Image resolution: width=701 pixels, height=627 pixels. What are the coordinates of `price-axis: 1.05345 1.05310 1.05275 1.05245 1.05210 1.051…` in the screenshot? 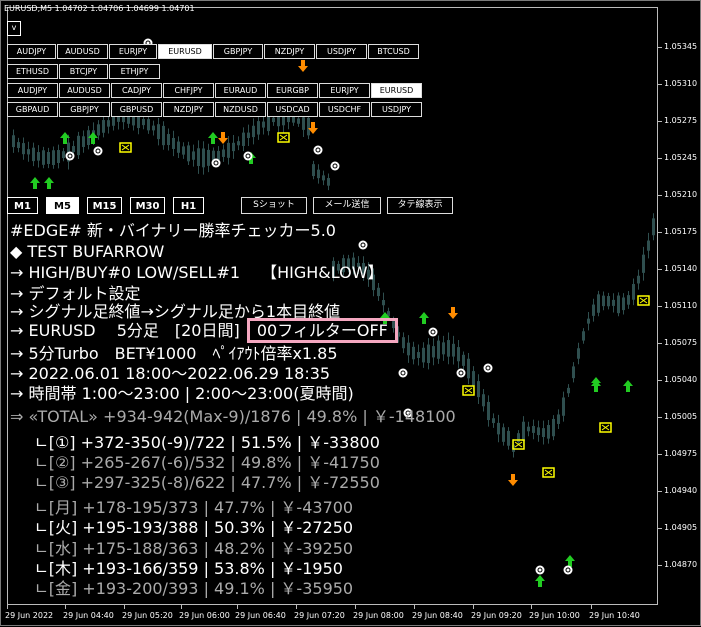 It's located at (679, 306).